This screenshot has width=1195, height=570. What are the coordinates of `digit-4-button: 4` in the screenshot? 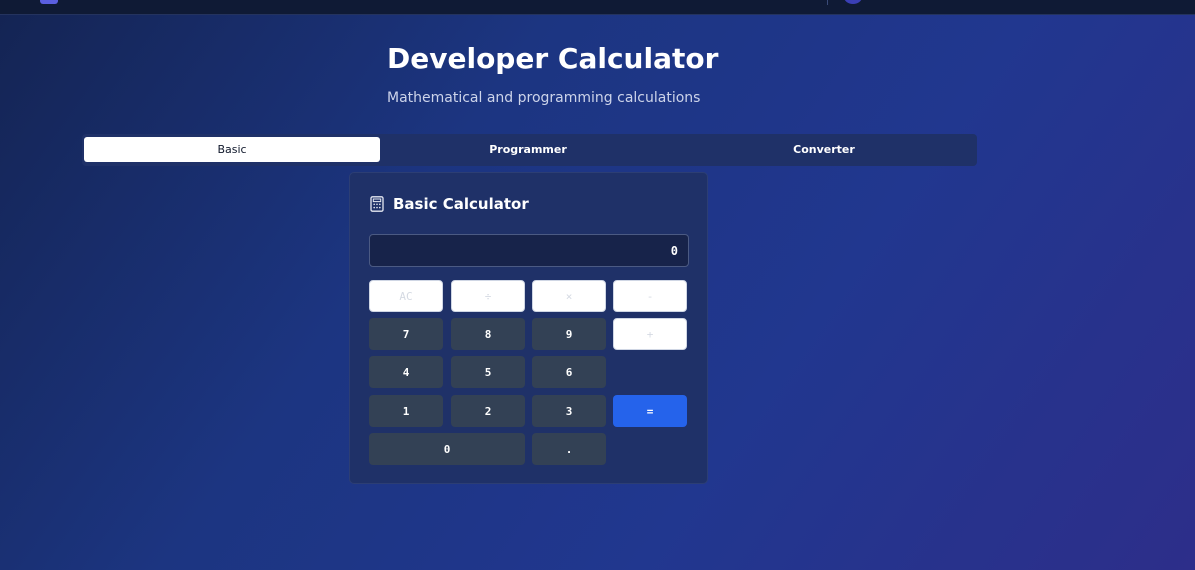 It's located at (406, 372).